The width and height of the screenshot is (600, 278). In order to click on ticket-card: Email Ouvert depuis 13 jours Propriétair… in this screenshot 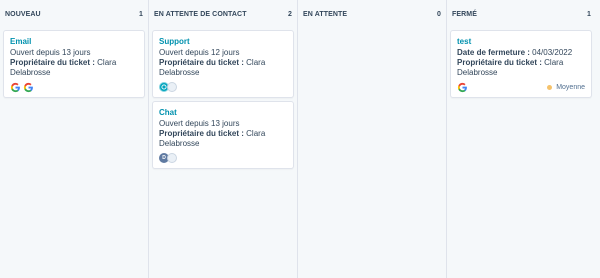, I will do `click(74, 64)`.